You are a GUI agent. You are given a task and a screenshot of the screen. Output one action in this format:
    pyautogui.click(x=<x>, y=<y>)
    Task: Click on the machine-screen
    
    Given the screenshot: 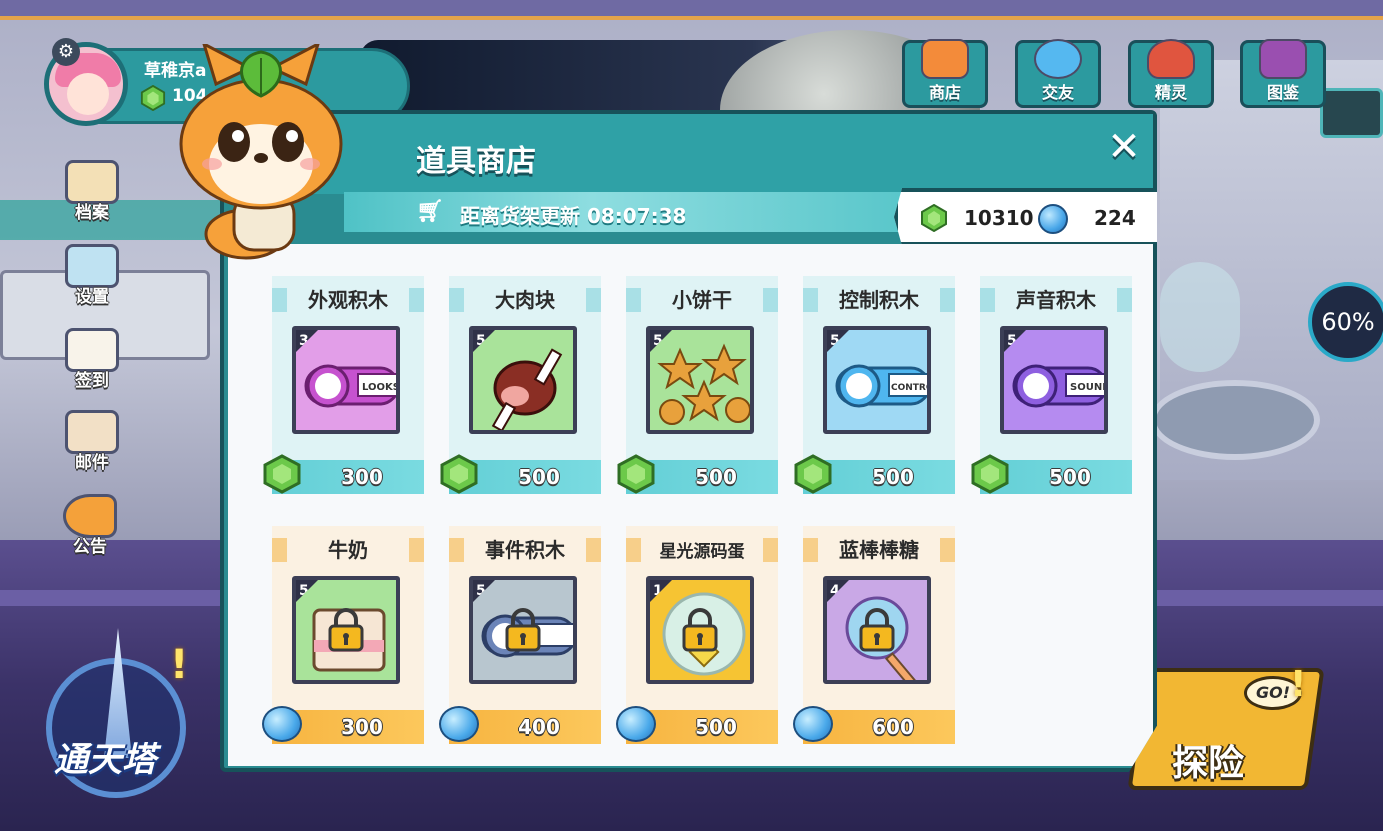 What is the action you would take?
    pyautogui.click(x=1351, y=113)
    